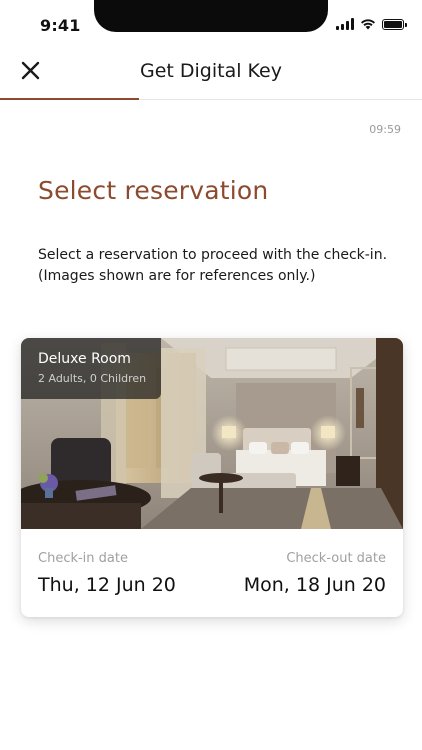  What do you see at coordinates (211, 16) in the screenshot?
I see `device-notch` at bounding box center [211, 16].